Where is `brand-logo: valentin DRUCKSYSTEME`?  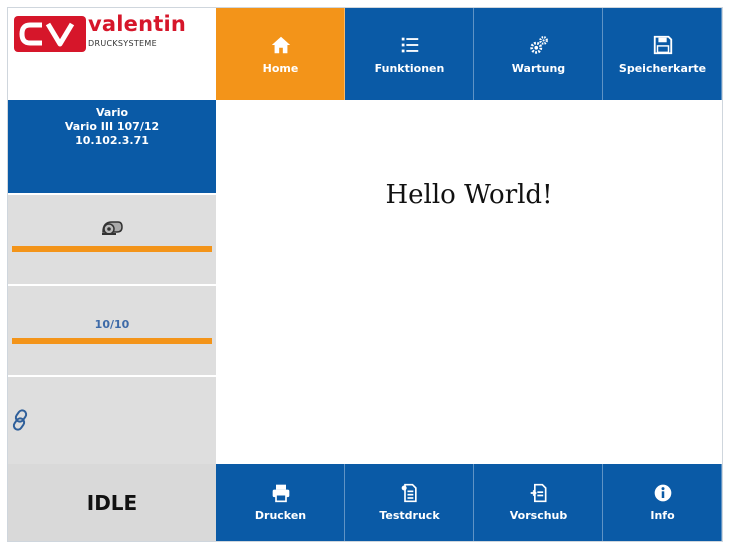 brand-logo: valentin DRUCKSYSTEME is located at coordinates (112, 54).